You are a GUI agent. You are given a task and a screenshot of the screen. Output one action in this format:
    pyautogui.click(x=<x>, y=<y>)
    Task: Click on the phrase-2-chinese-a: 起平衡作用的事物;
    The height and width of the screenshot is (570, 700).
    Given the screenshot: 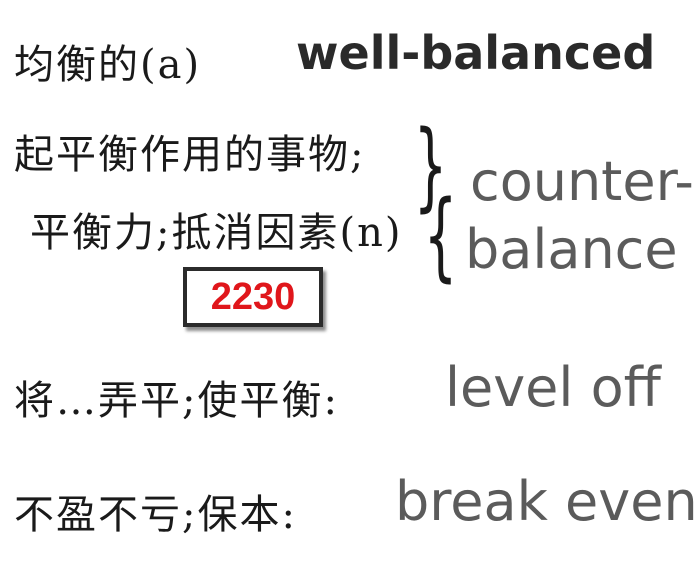 What is the action you would take?
    pyautogui.click(x=190, y=155)
    